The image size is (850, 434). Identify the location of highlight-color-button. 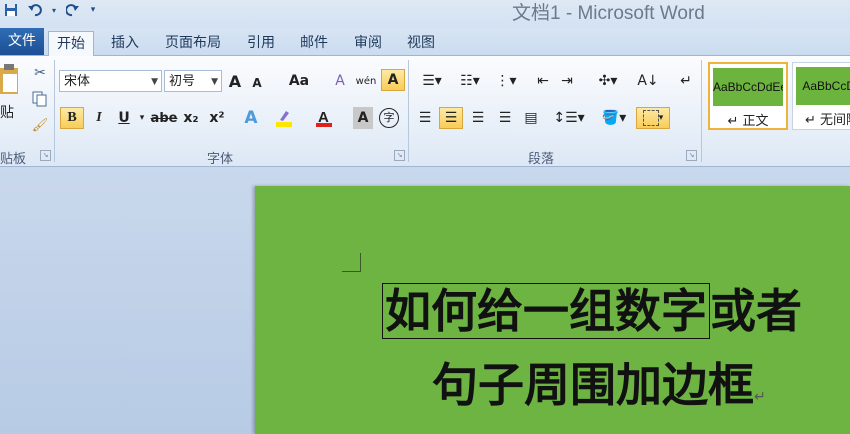
(284, 118).